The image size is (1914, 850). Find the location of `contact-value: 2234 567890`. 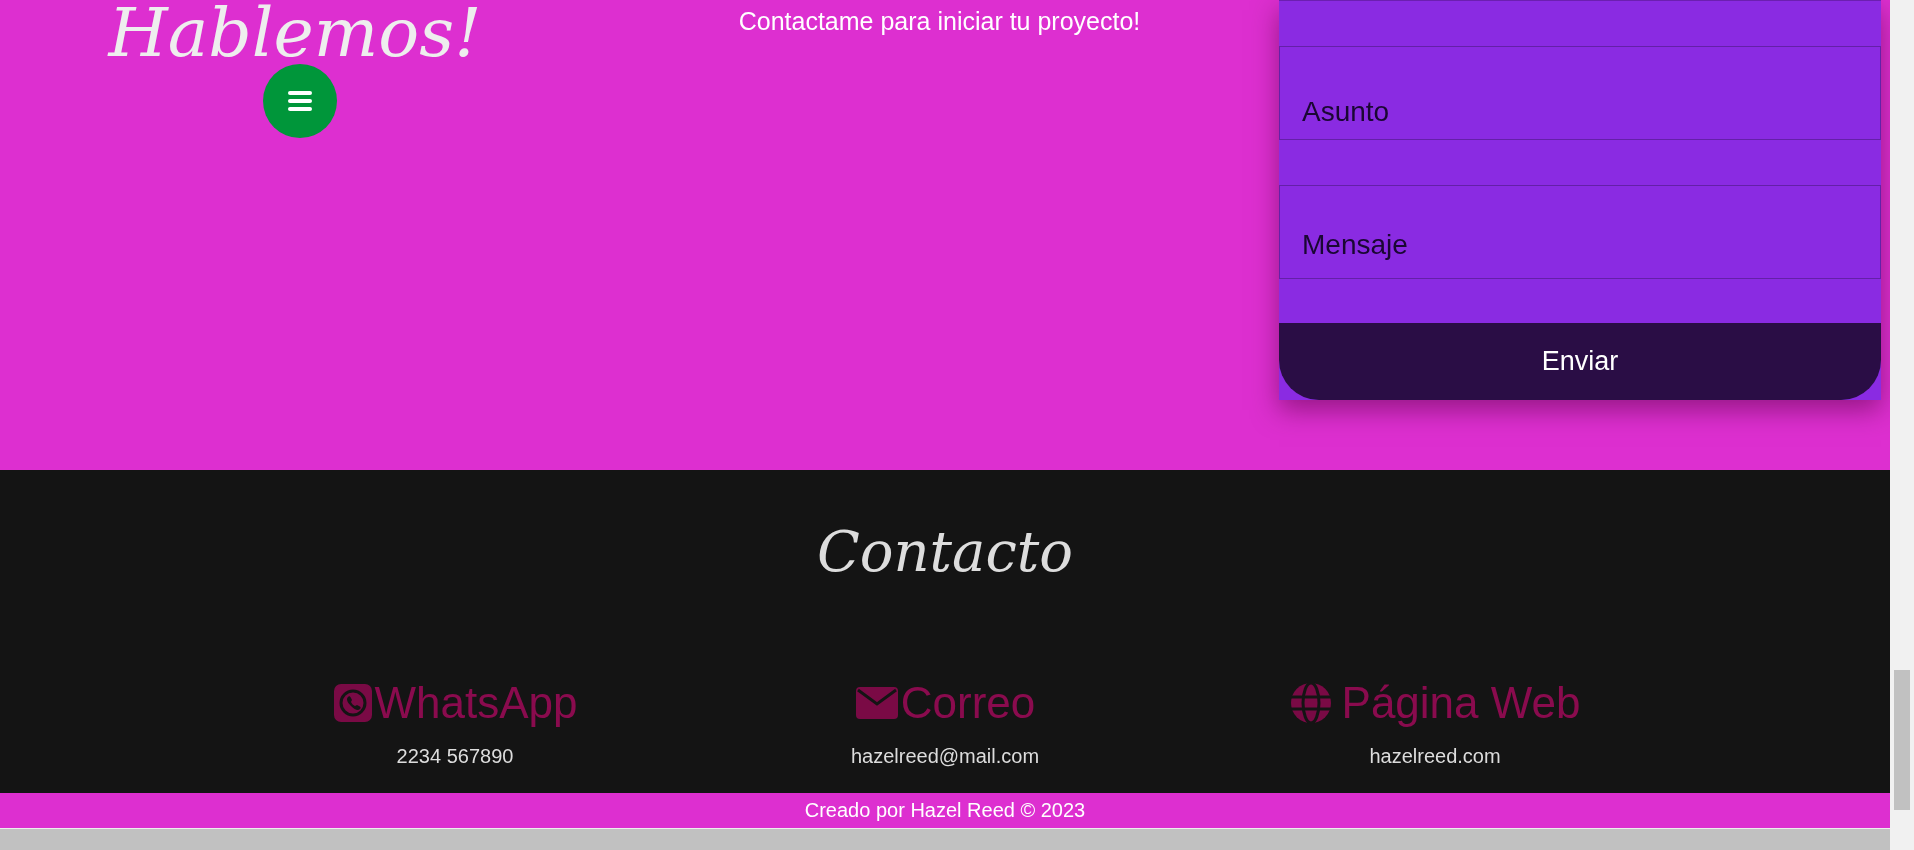

contact-value: 2234 567890 is located at coordinates (455, 757).